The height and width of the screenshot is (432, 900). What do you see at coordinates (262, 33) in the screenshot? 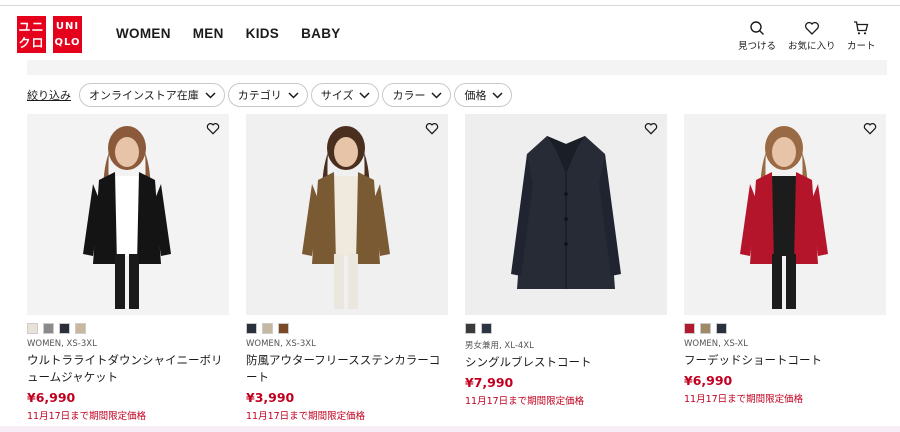
I see `nav-kids: KIDS` at bounding box center [262, 33].